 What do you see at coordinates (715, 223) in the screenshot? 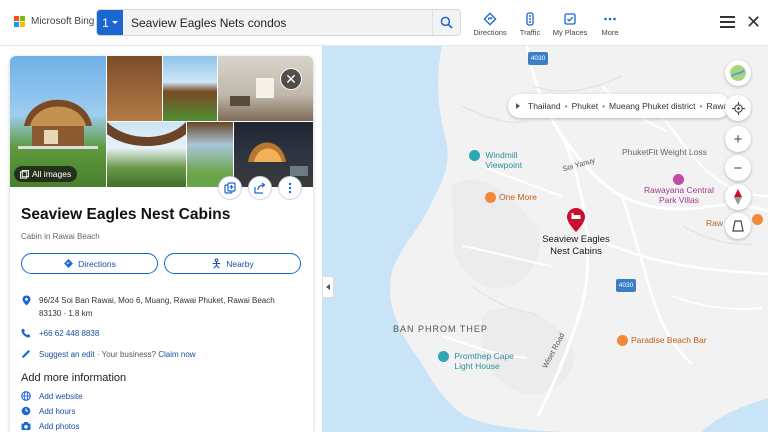
I see `poi-raw-label: Raw` at bounding box center [715, 223].